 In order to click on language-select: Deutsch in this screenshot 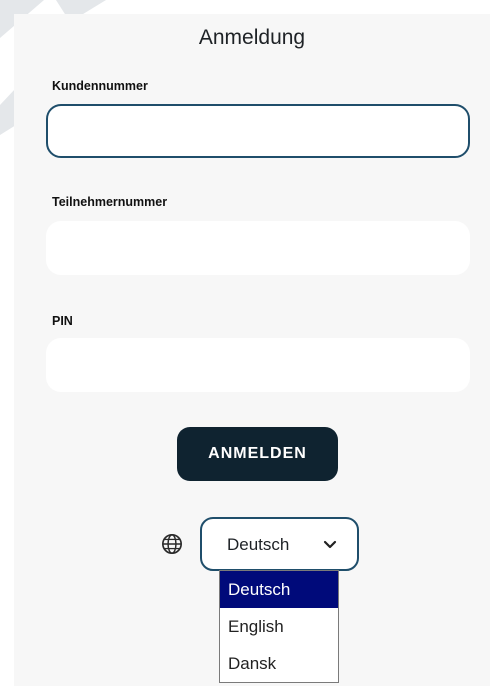, I will do `click(279, 544)`.